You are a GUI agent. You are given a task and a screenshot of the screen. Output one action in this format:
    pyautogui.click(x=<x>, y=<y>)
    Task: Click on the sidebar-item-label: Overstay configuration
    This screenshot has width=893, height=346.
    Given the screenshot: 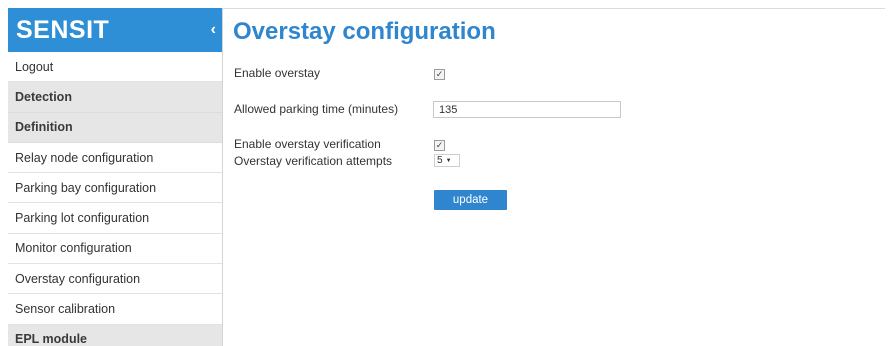 What is the action you would take?
    pyautogui.click(x=78, y=278)
    